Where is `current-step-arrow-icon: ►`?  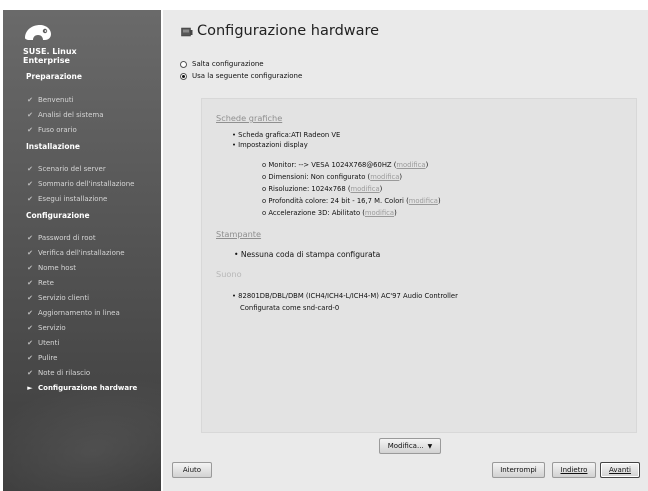 current-step-arrow-icon: ► is located at coordinates (30, 388).